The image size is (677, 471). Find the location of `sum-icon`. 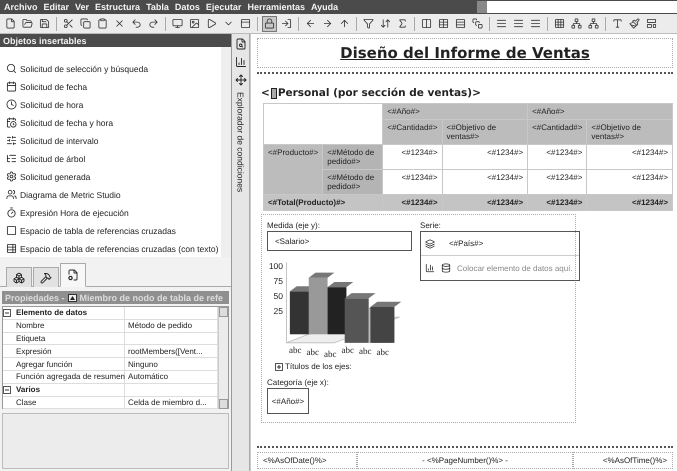

sum-icon is located at coordinates (402, 23).